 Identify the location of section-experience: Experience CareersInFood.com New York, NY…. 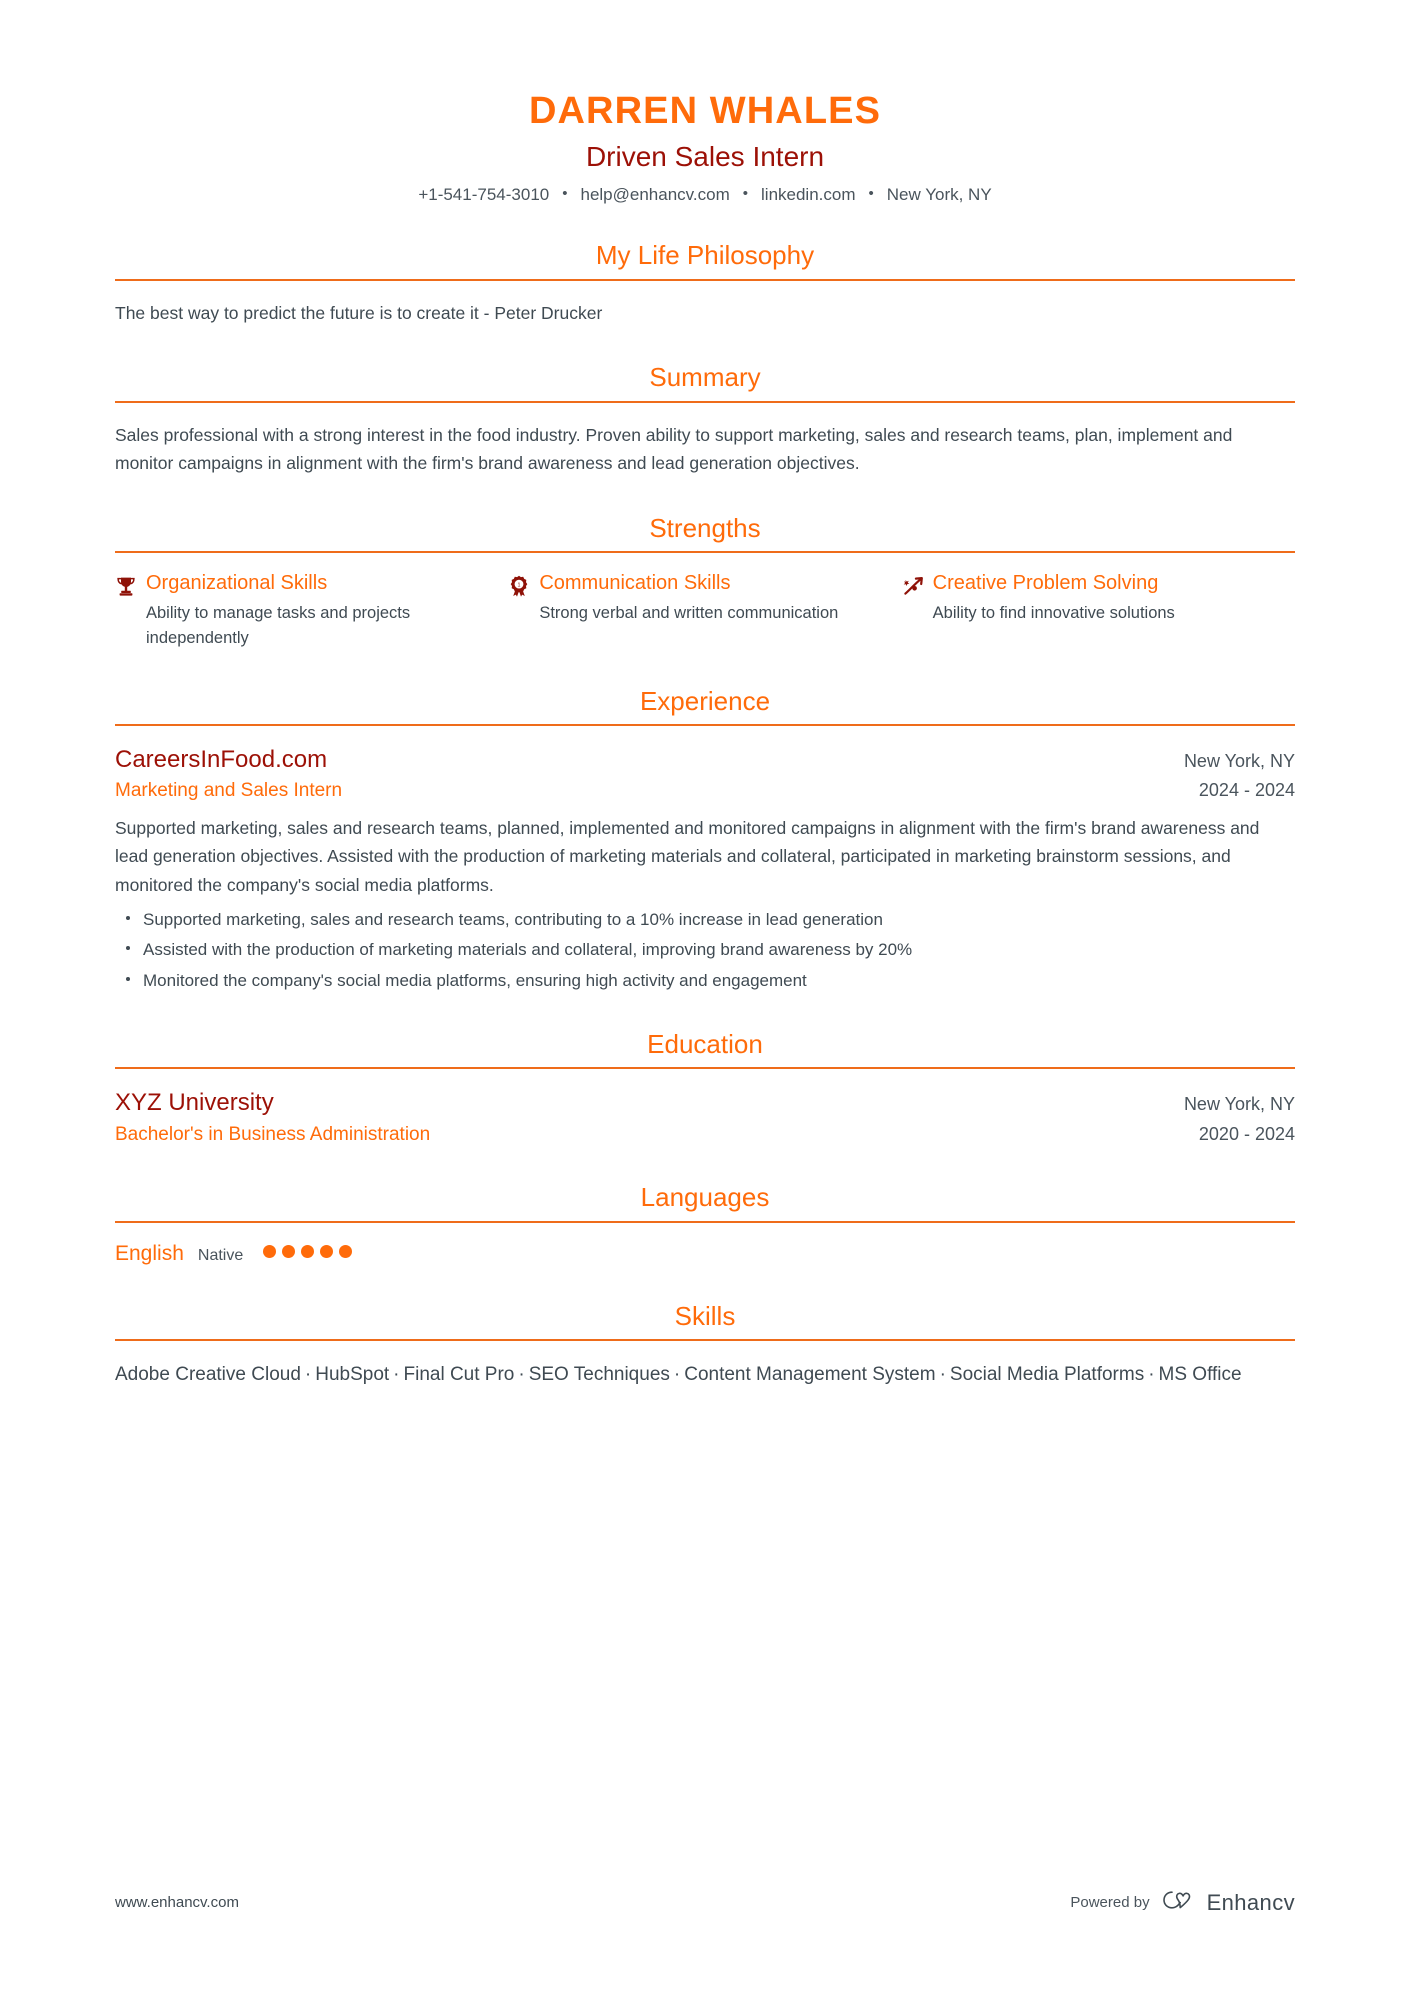
(705, 839).